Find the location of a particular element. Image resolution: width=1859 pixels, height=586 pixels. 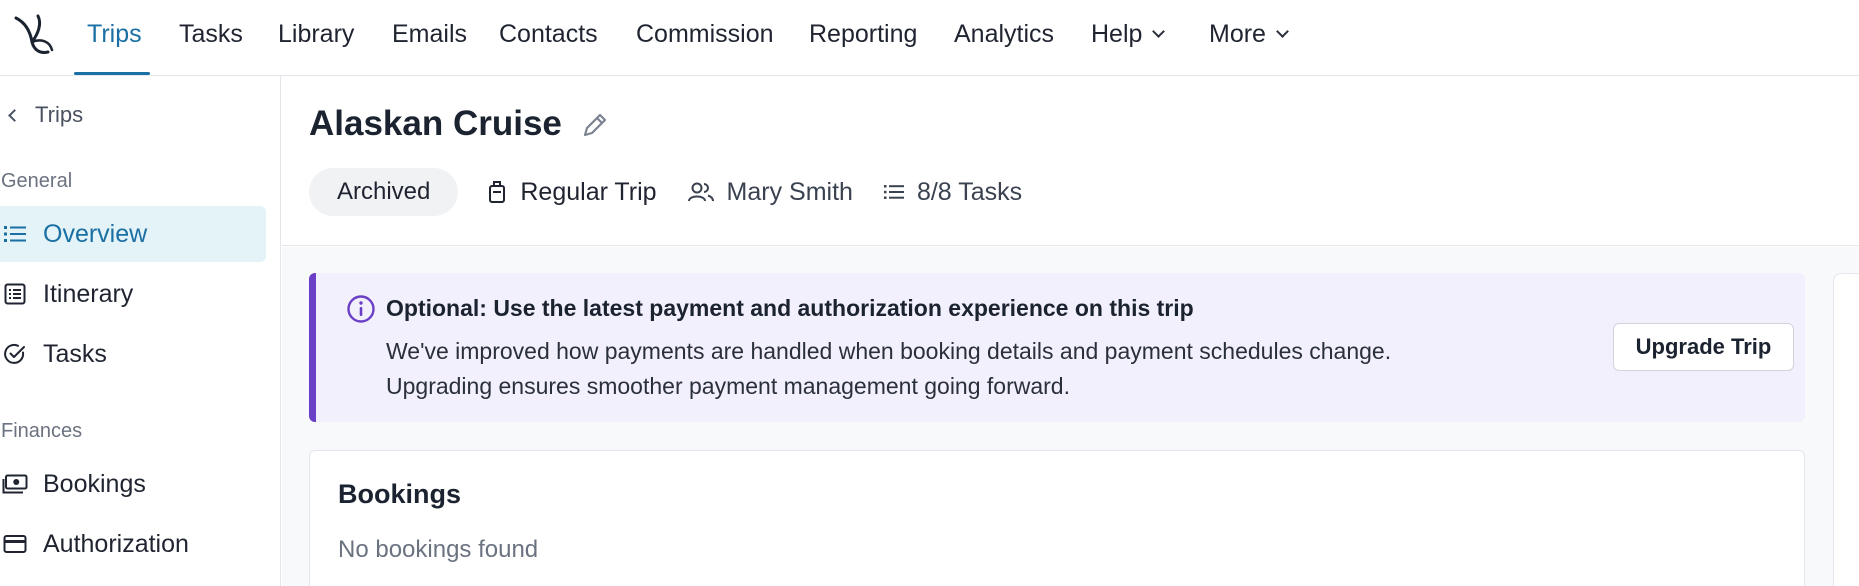

nav-analytics: Analytics is located at coordinates (1004, 38).